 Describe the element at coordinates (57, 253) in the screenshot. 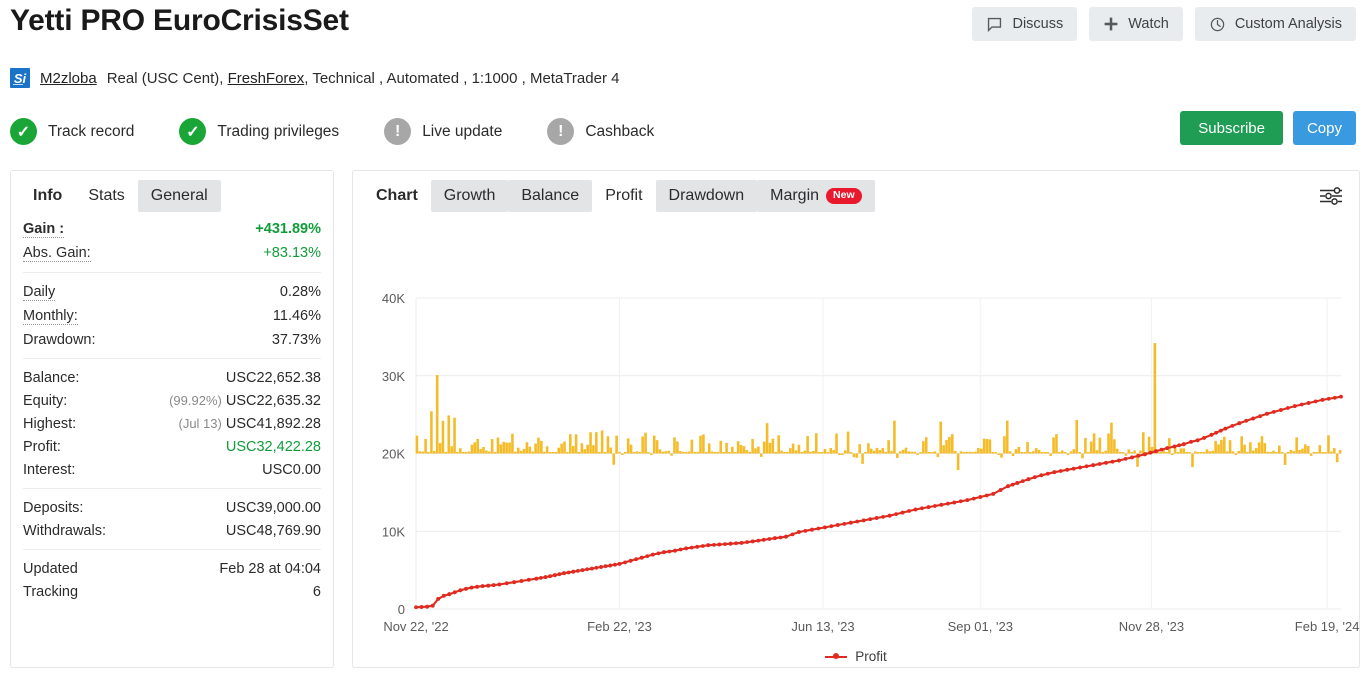

I see `row-key: Abs. Gain:` at that location.